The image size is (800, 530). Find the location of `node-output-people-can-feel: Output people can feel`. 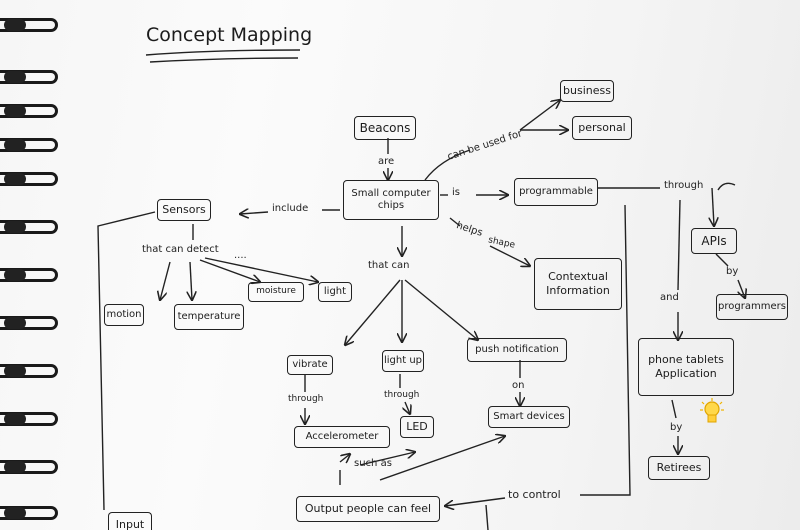

node-output-people-can-feel: Output people can feel is located at coordinates (368, 509).